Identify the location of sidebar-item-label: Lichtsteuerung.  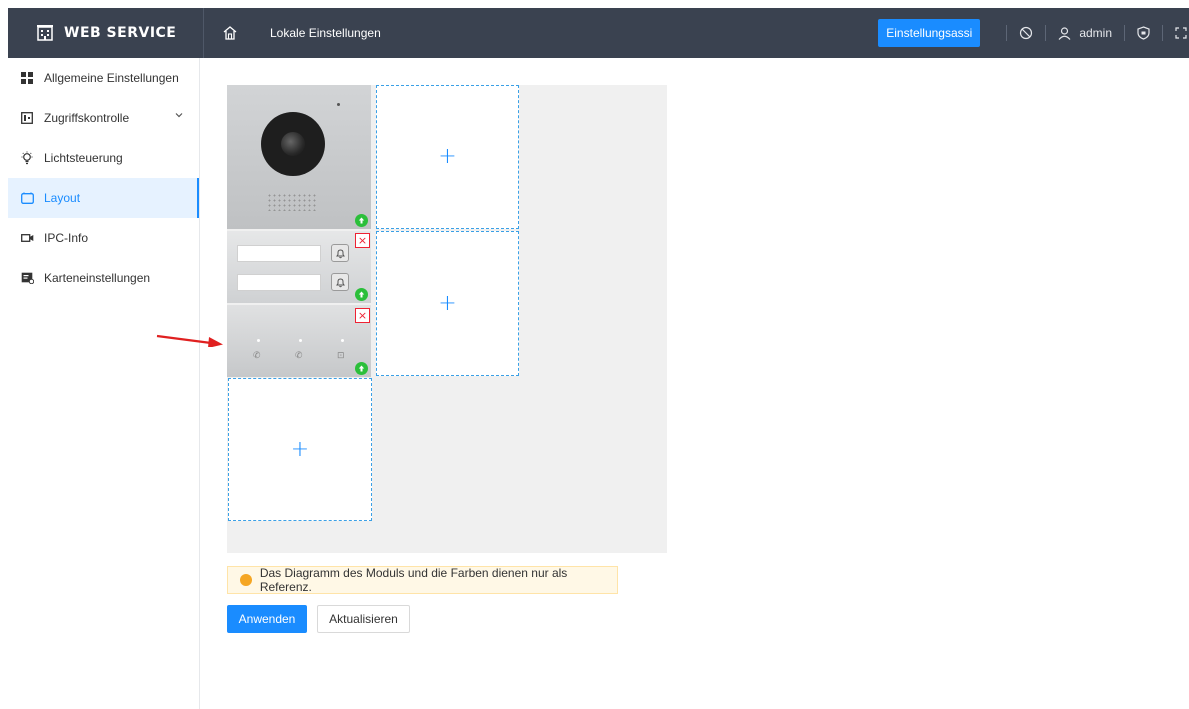
(83, 158).